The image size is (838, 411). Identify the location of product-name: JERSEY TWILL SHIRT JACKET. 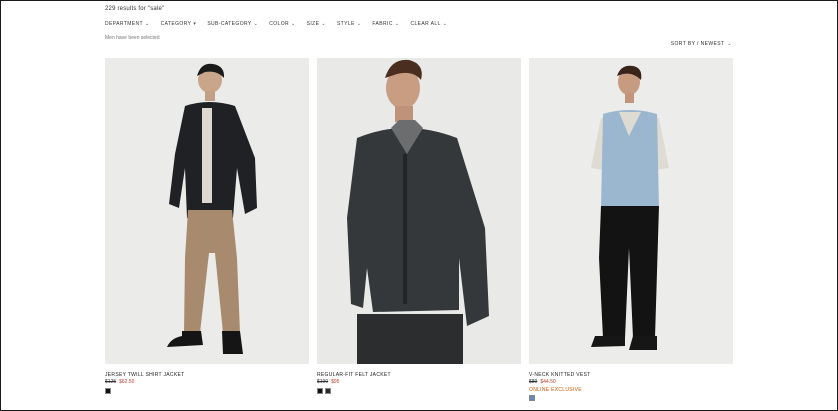
(144, 375).